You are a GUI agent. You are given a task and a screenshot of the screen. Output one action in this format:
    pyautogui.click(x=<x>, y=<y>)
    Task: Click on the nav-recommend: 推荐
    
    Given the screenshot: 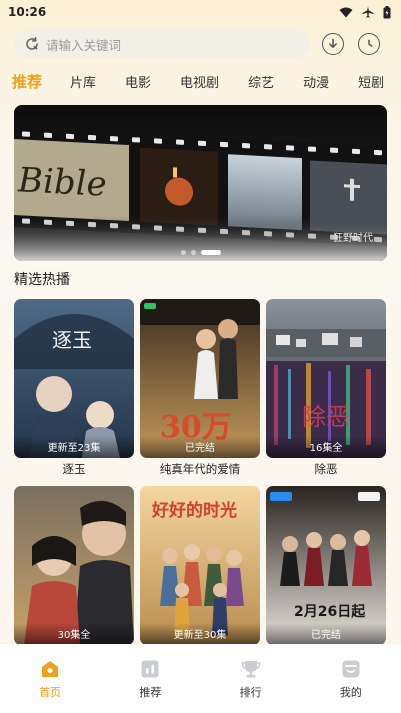 What is the action you would take?
    pyautogui.click(x=150, y=679)
    